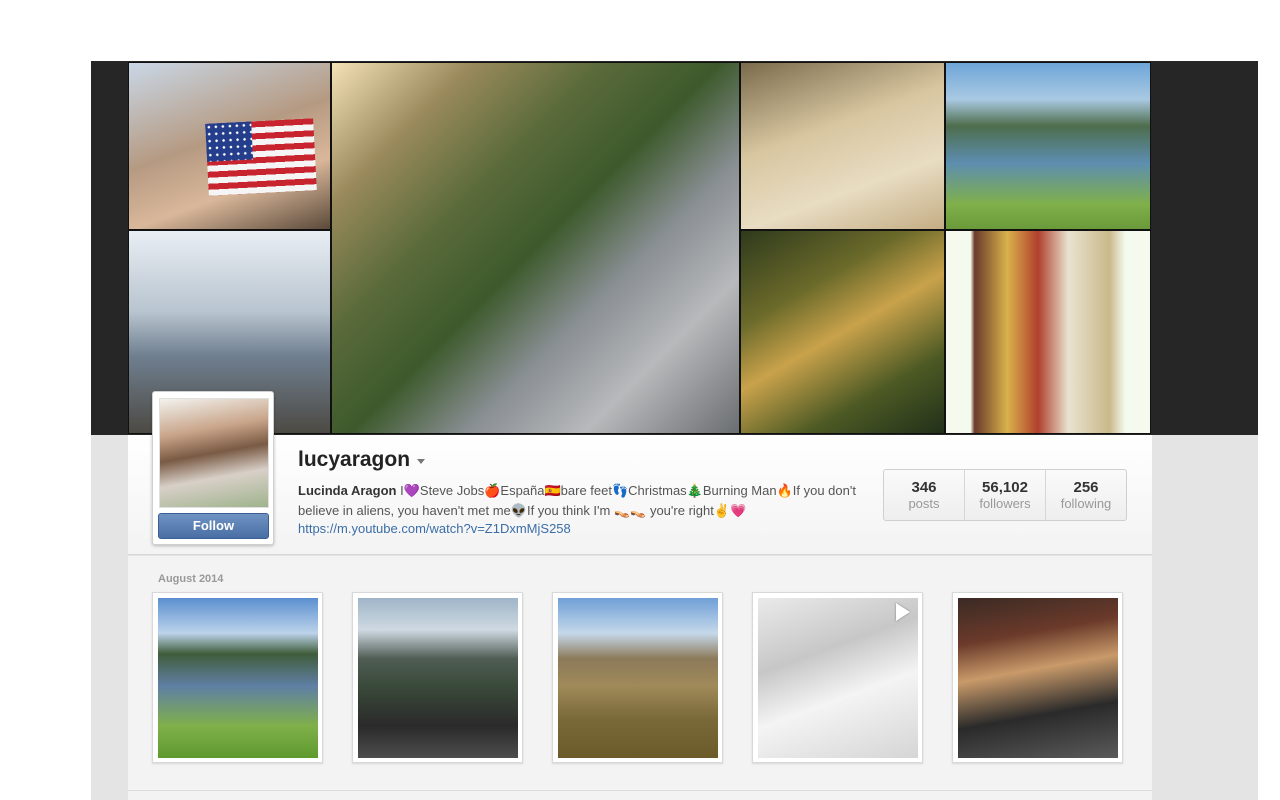 This screenshot has width=1280, height=800. What do you see at coordinates (1048, 332) in the screenshot?
I see `cover-photo-store` at bounding box center [1048, 332].